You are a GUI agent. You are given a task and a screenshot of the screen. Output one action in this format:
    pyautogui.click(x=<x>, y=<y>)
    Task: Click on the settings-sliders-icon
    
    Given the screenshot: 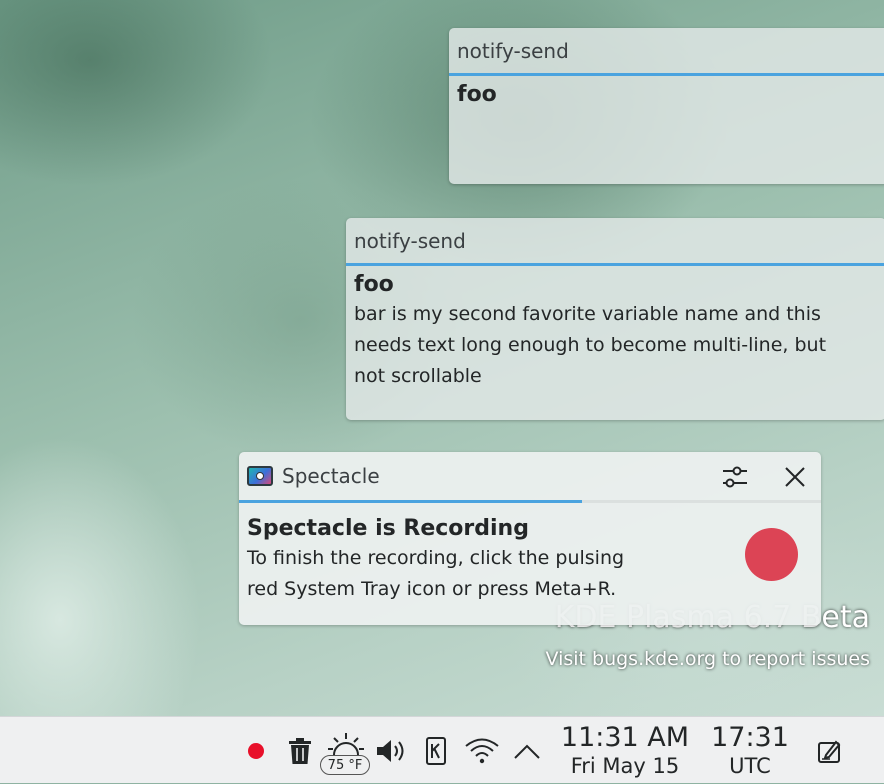 What is the action you would take?
    pyautogui.click(x=735, y=477)
    